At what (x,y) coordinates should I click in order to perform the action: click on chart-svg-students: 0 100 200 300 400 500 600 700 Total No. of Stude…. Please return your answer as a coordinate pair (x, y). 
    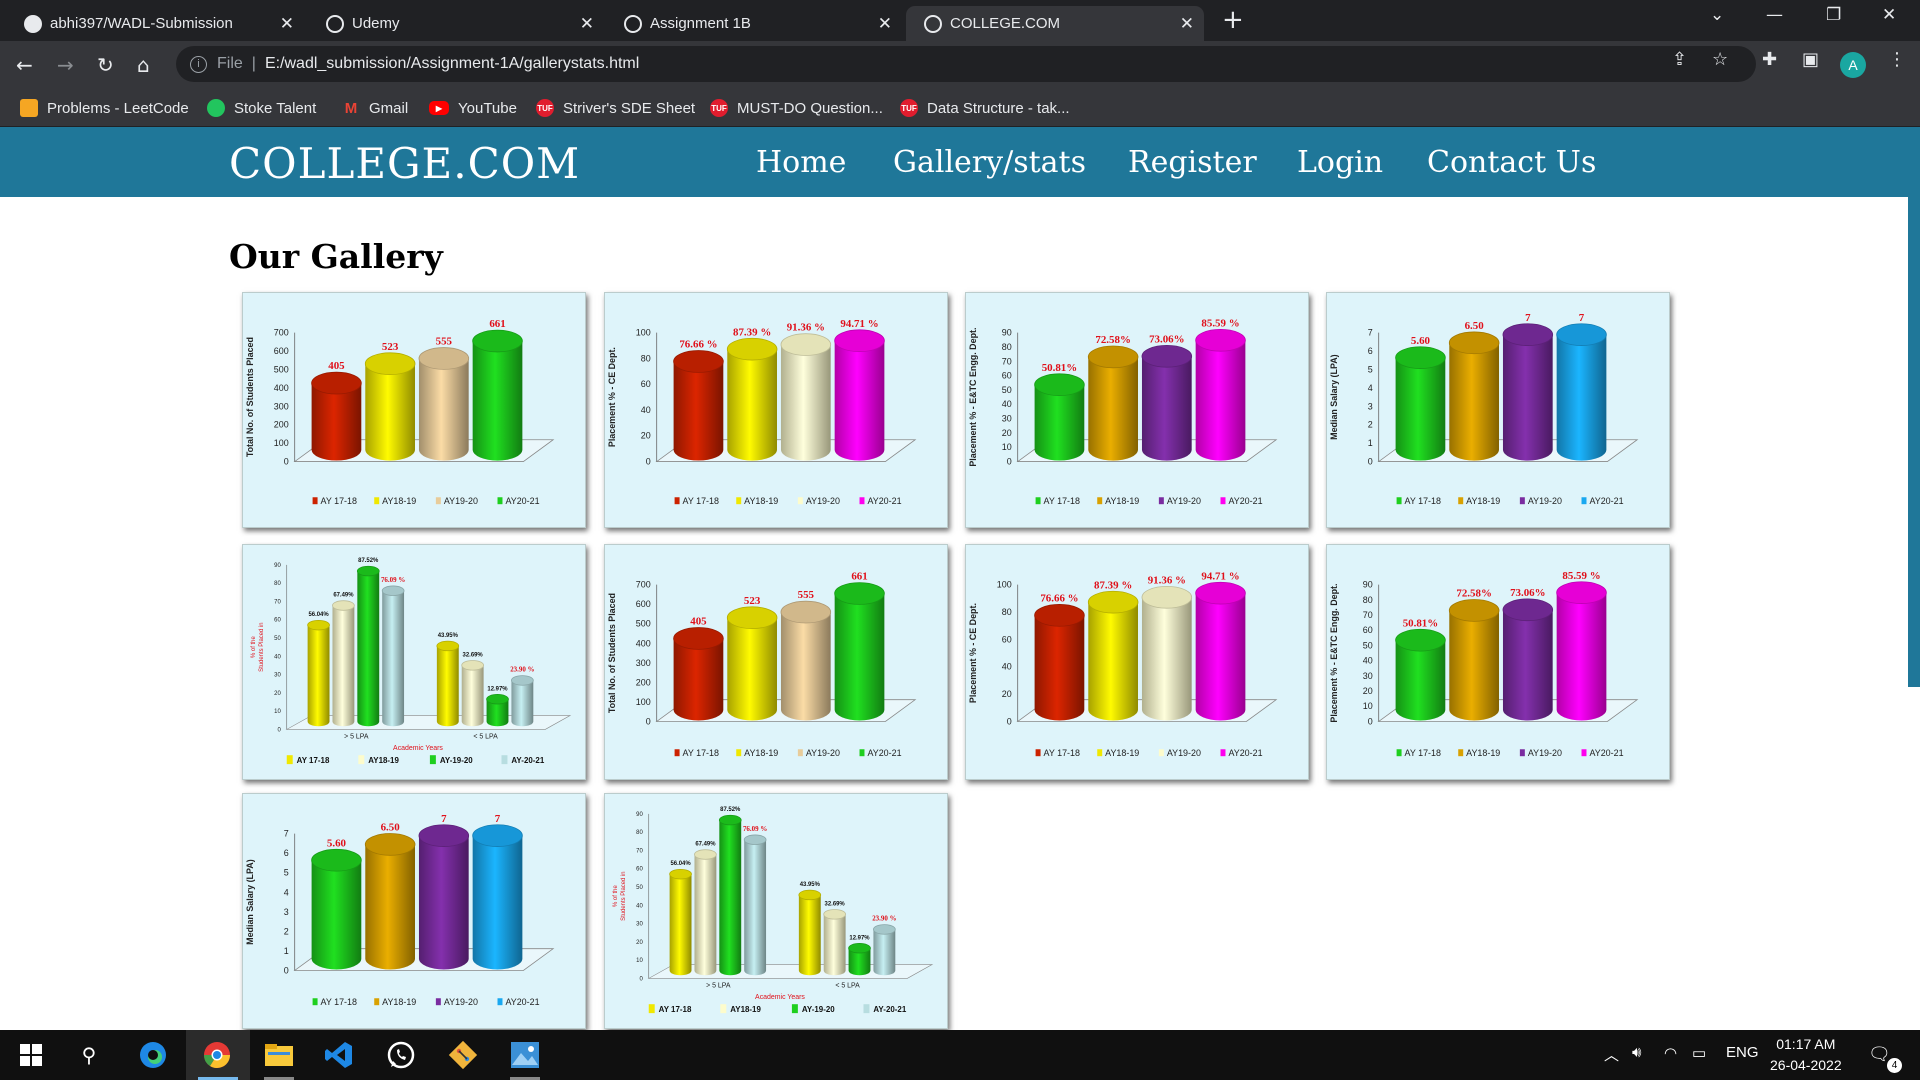
    Looking at the image, I should click on (414, 410).